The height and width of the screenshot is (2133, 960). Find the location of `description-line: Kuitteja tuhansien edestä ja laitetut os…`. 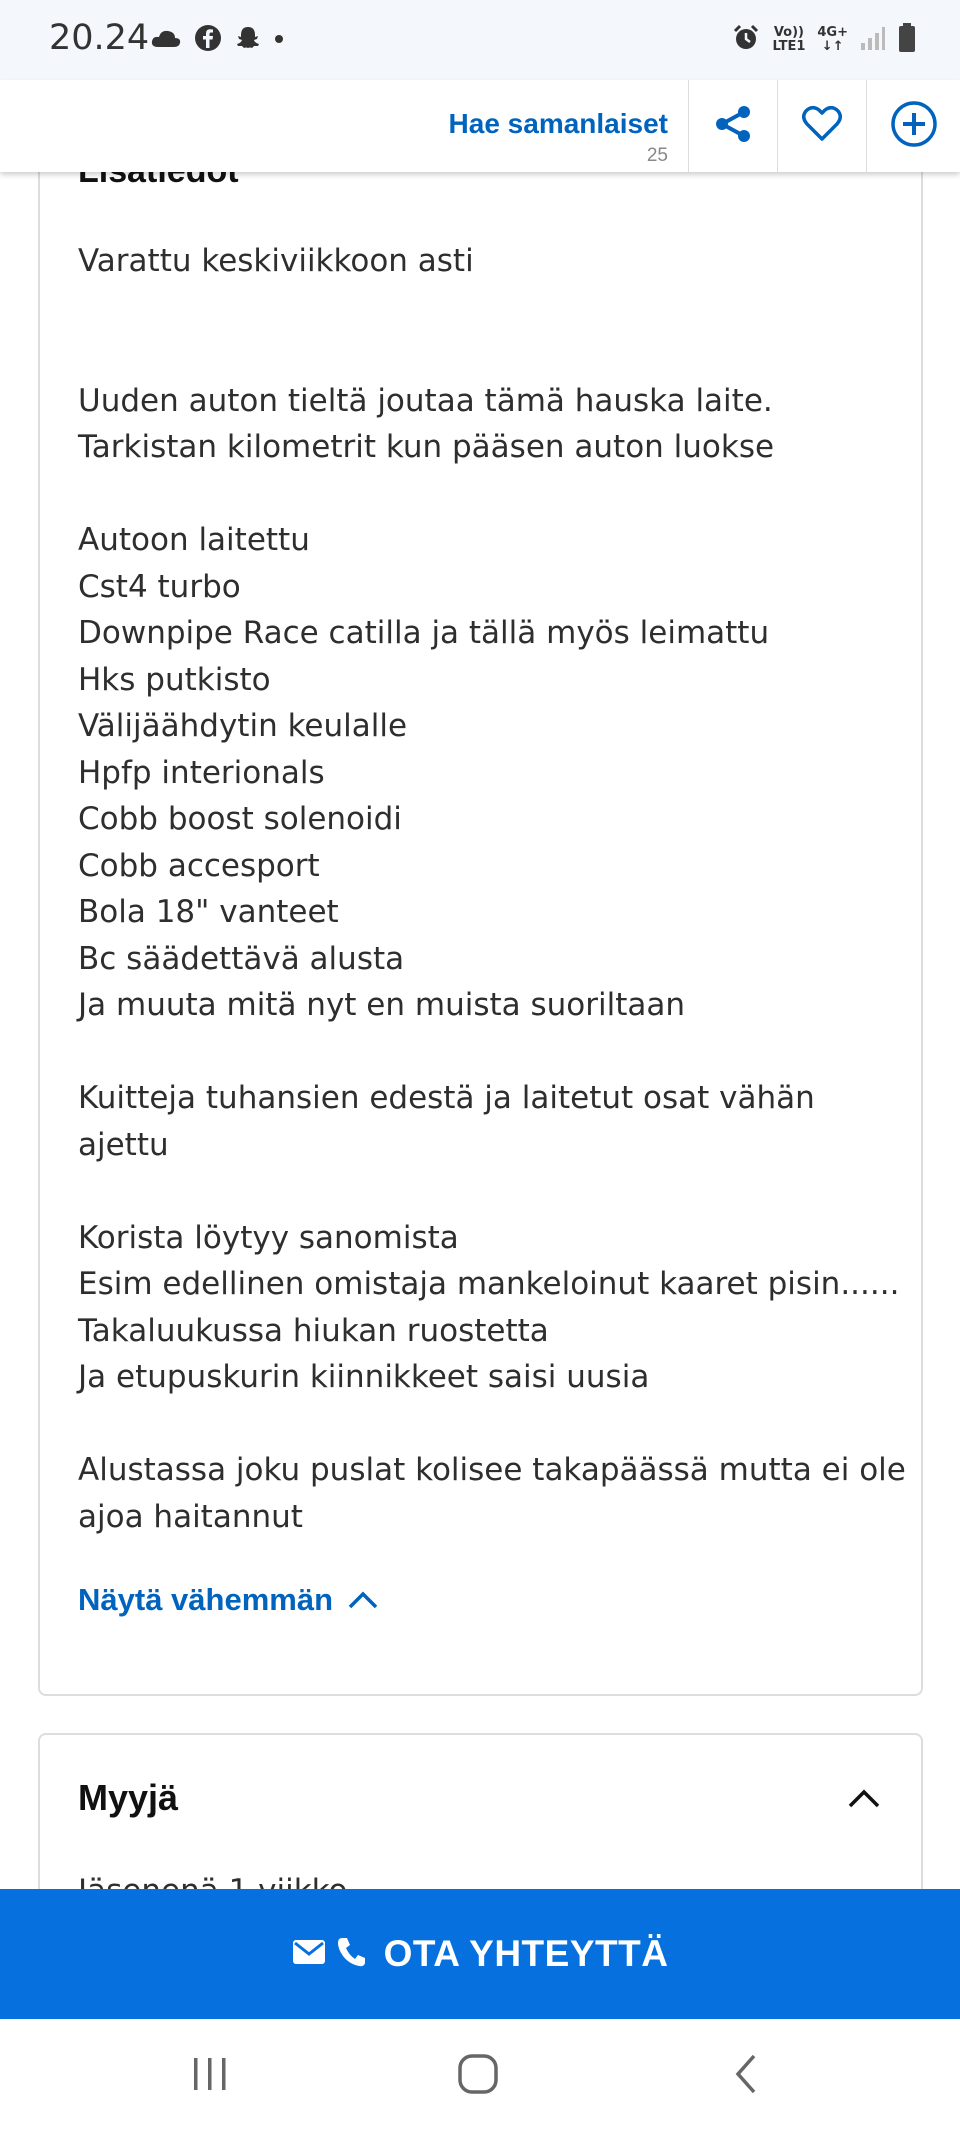

description-line: Kuitteja tuhansien edestä ja laitetut os… is located at coordinates (446, 1098).